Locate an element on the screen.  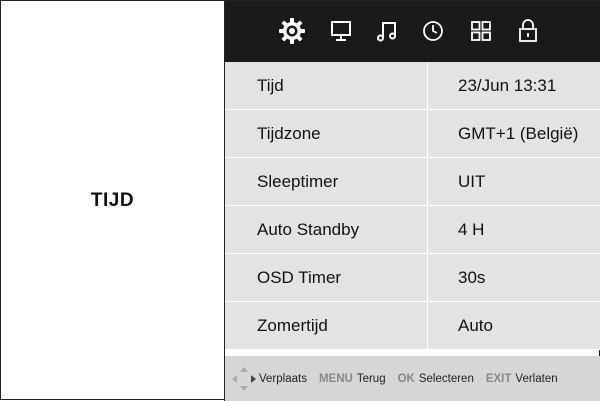
music-note-icon is located at coordinates (387, 31).